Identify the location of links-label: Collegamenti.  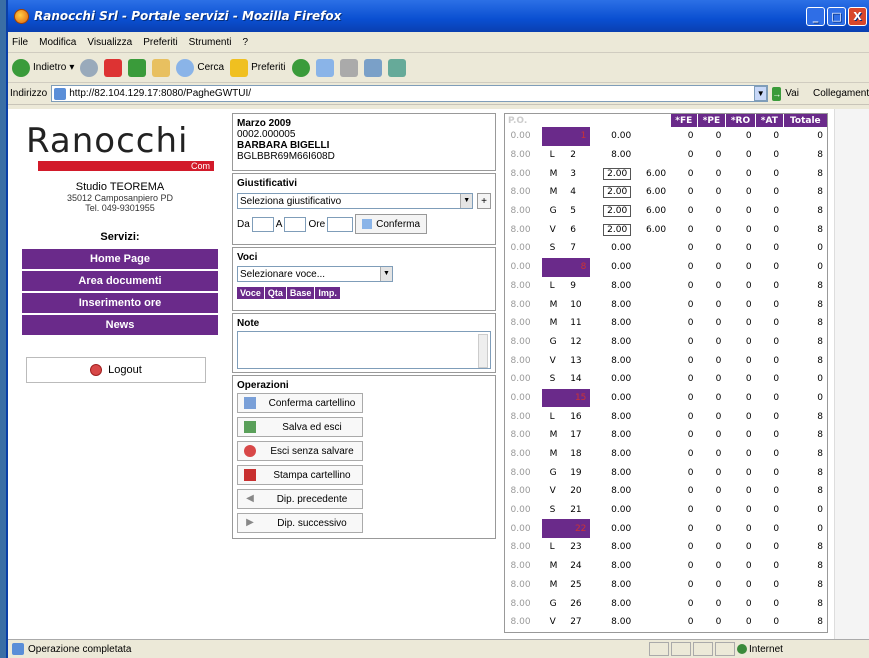
(841, 93).